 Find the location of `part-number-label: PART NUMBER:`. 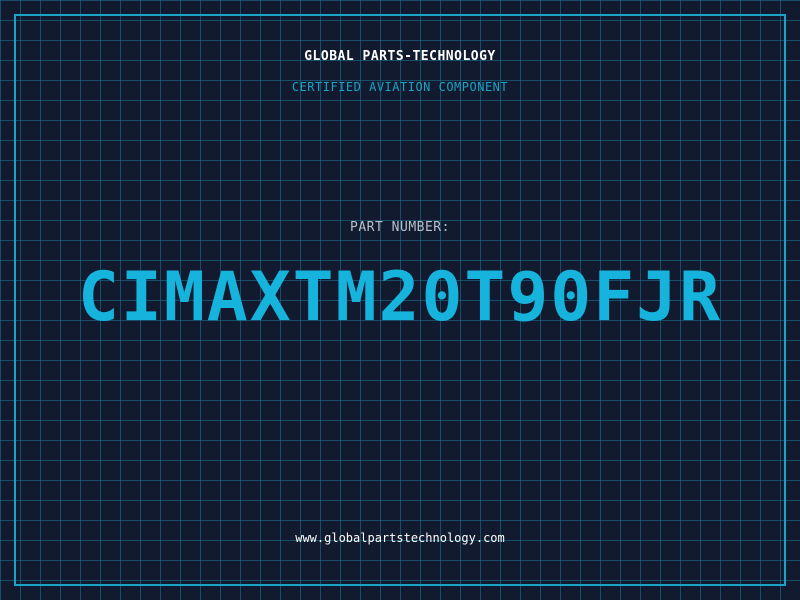

part-number-label: PART NUMBER: is located at coordinates (400, 227).